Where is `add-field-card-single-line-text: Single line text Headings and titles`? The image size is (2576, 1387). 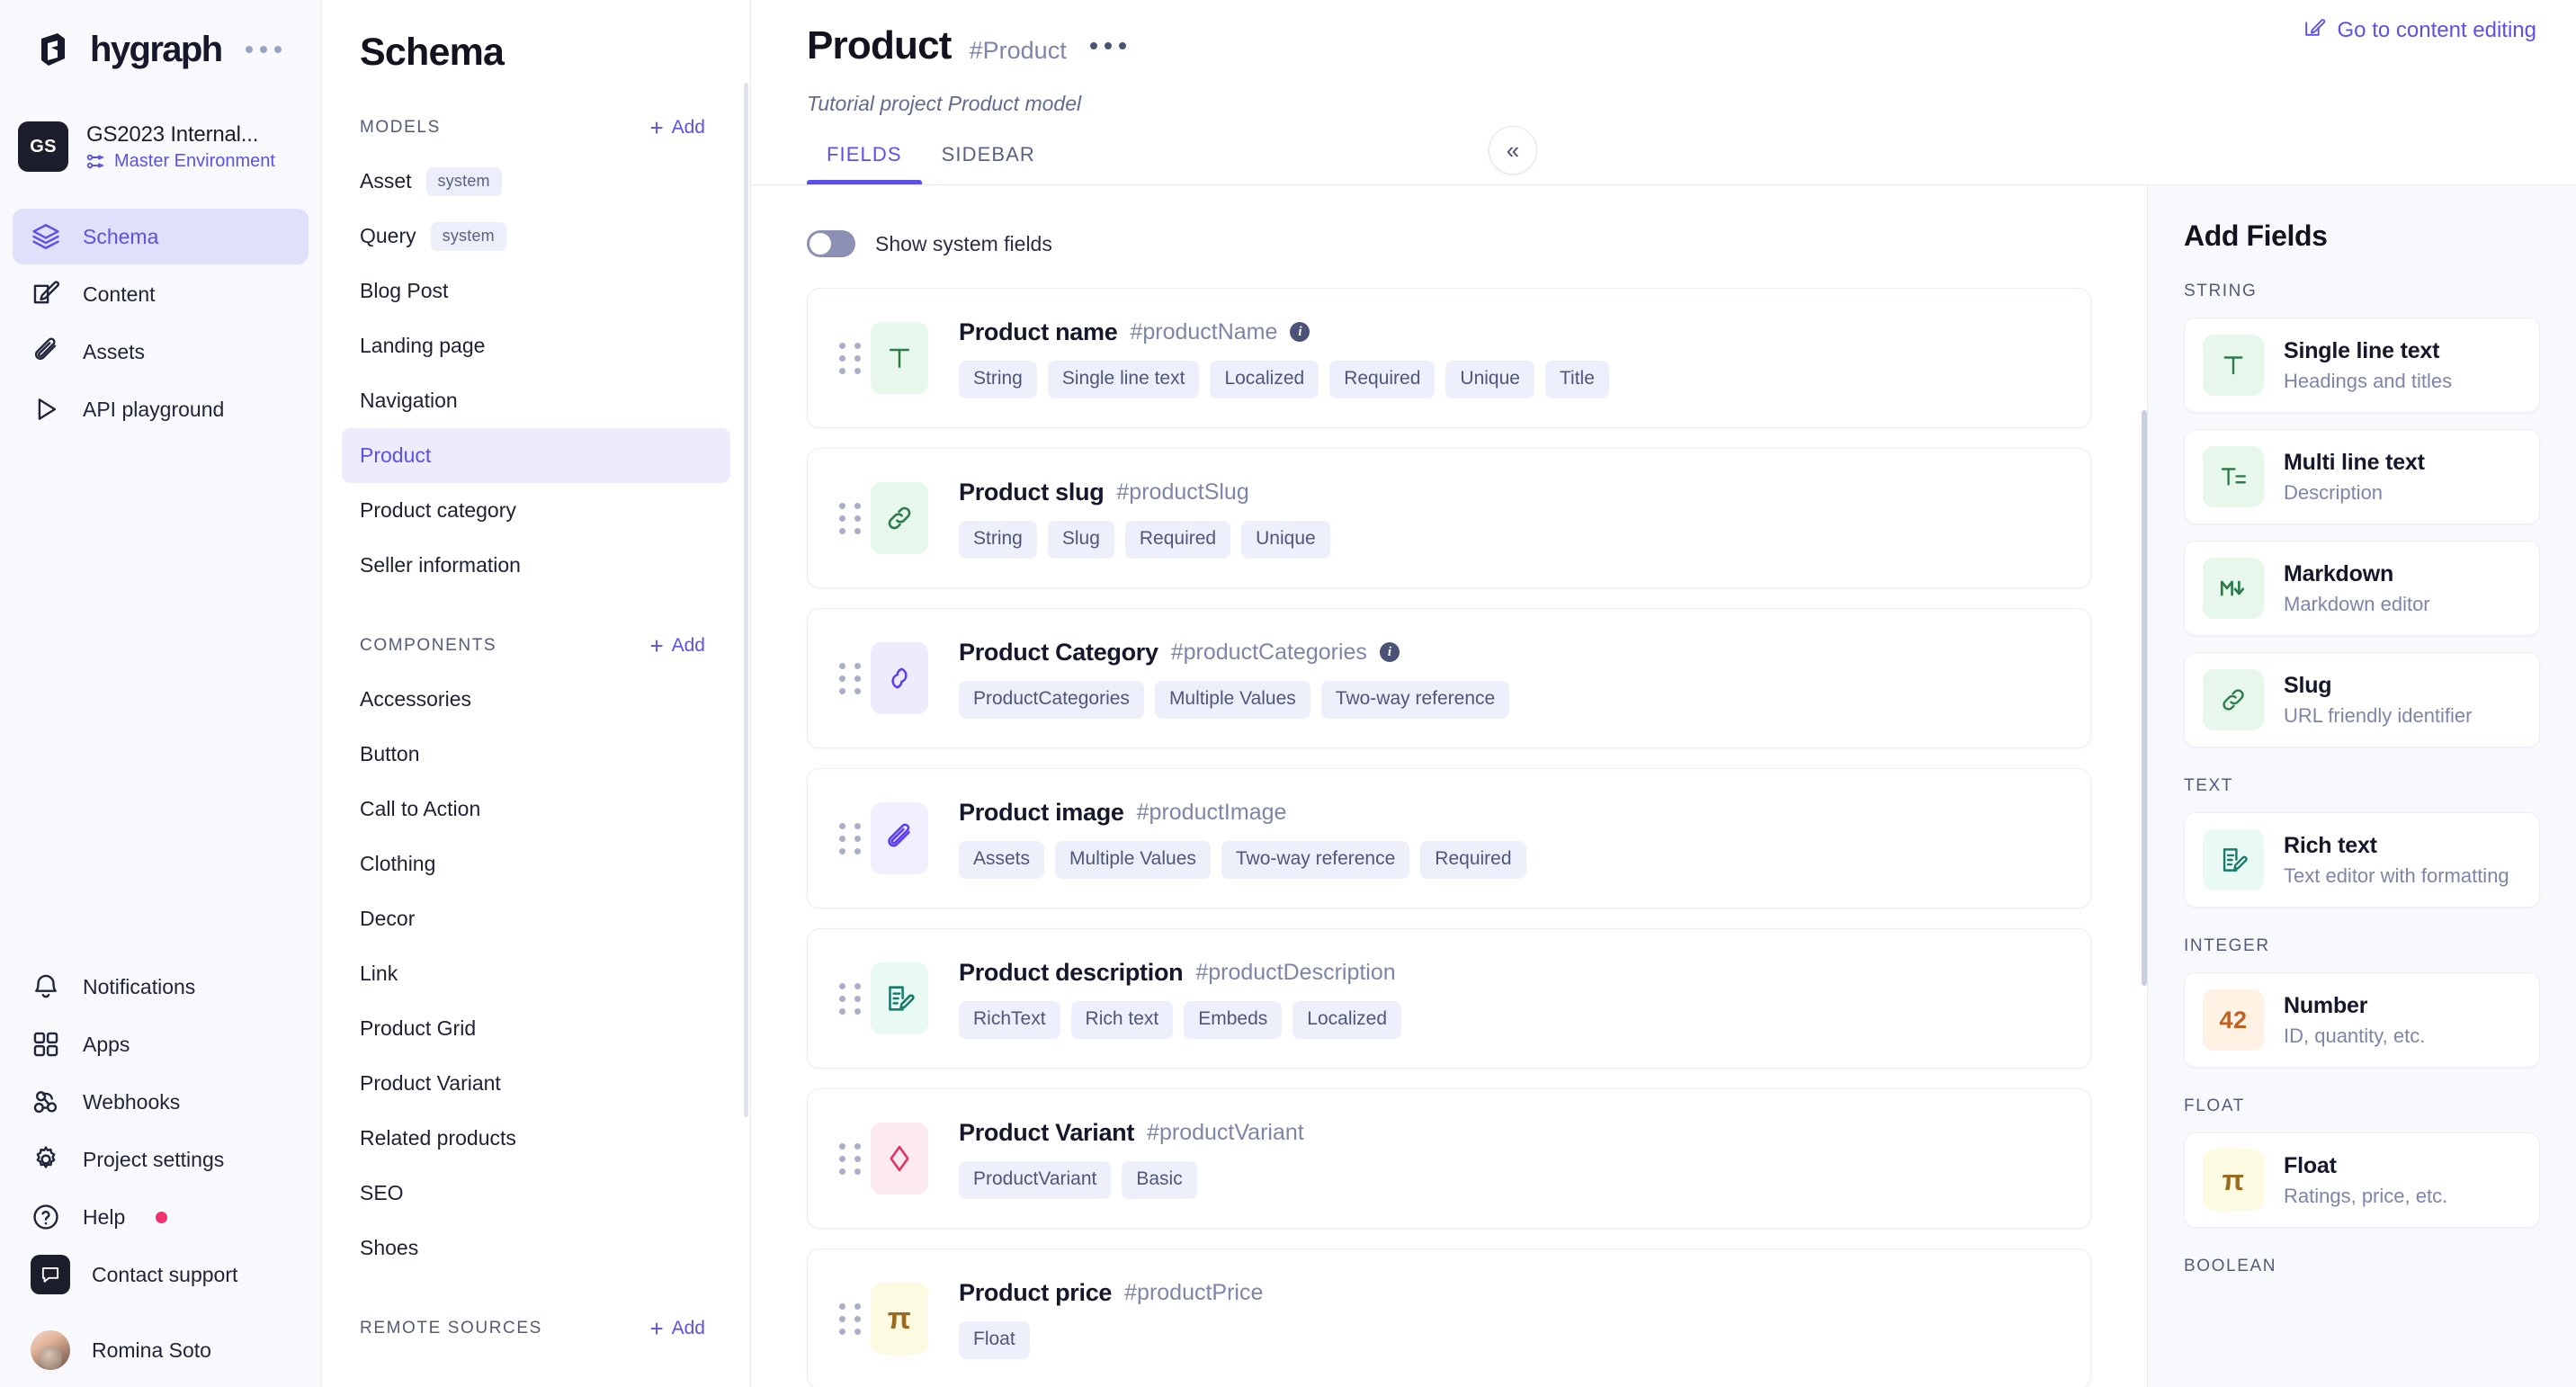
add-field-card-single-line-text: Single line text Headings and titles is located at coordinates (2362, 366).